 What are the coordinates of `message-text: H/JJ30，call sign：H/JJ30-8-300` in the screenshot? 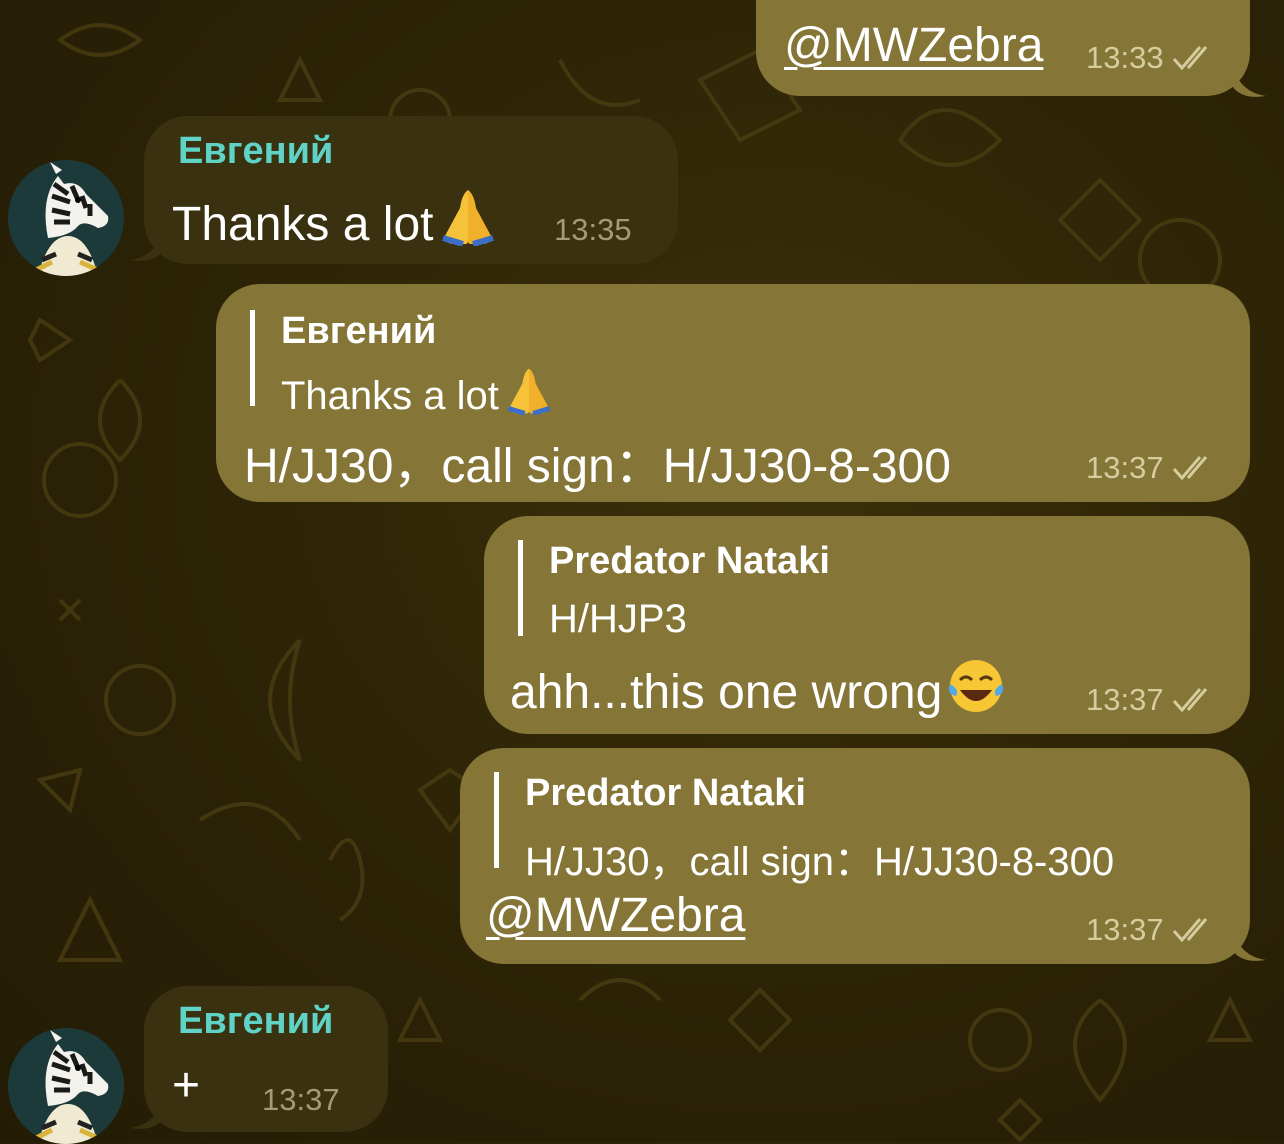 It's located at (597, 466).